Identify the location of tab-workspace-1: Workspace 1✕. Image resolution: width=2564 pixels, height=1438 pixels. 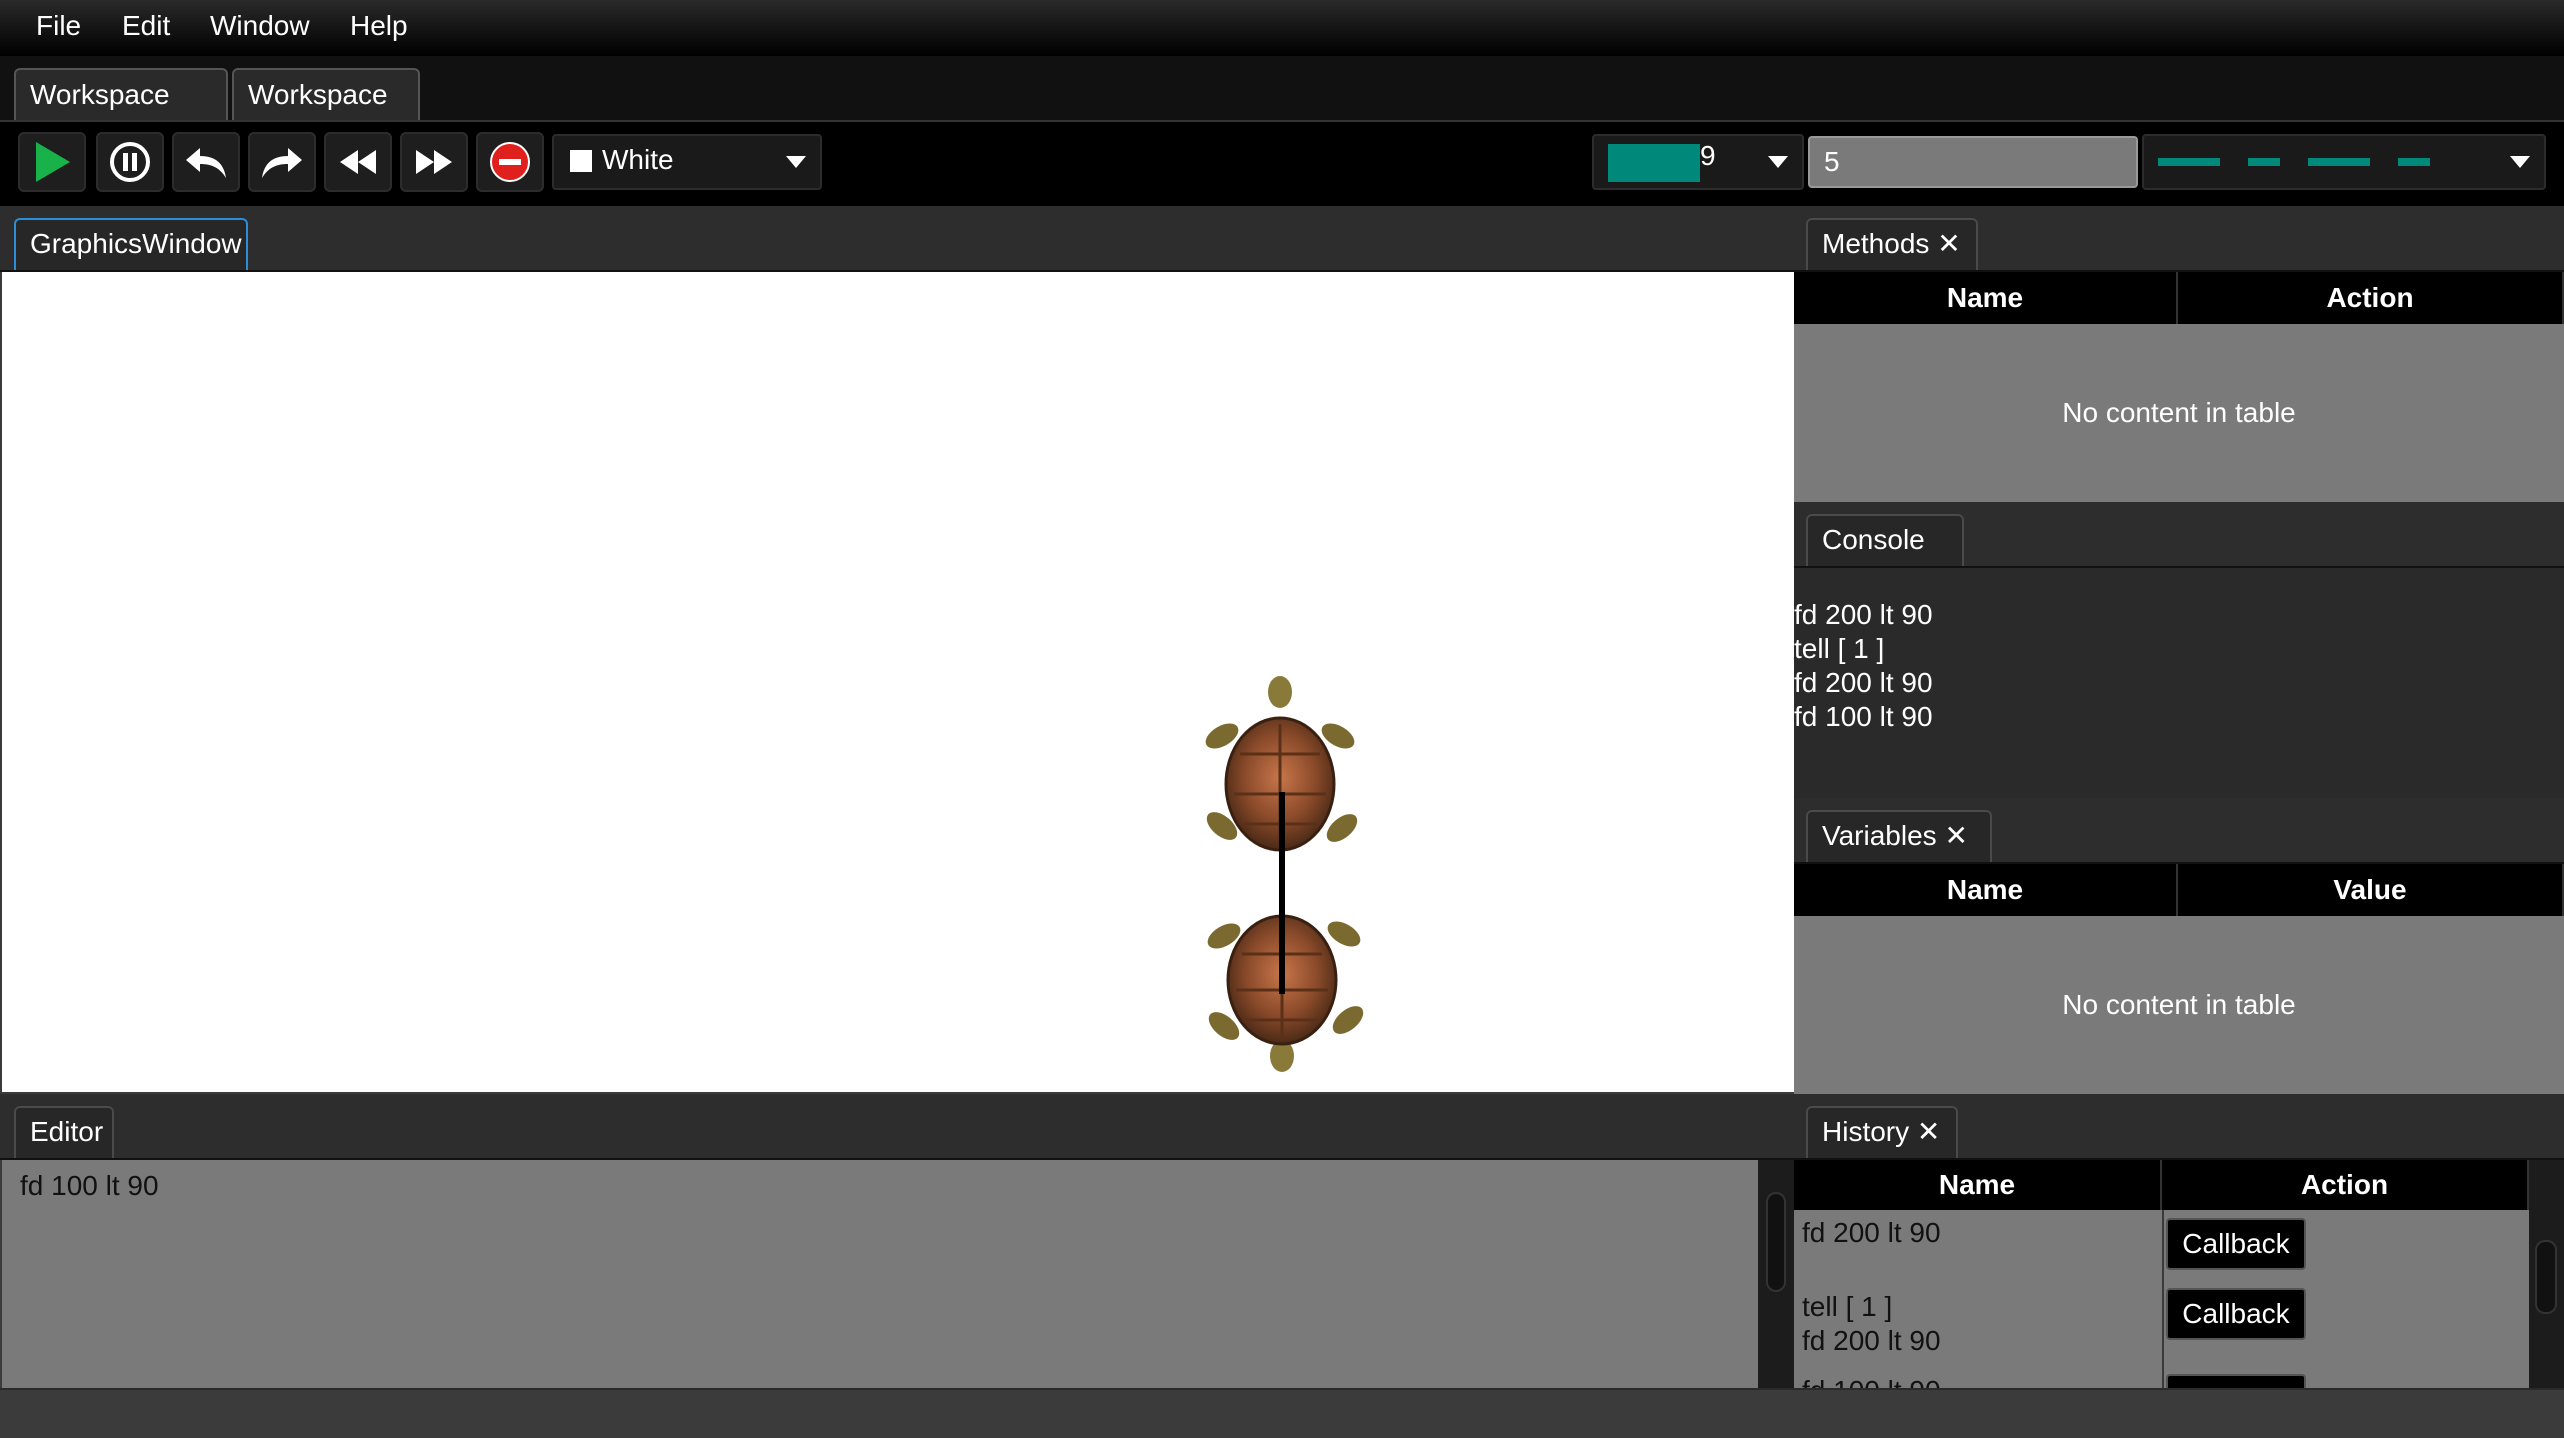
(121, 114).